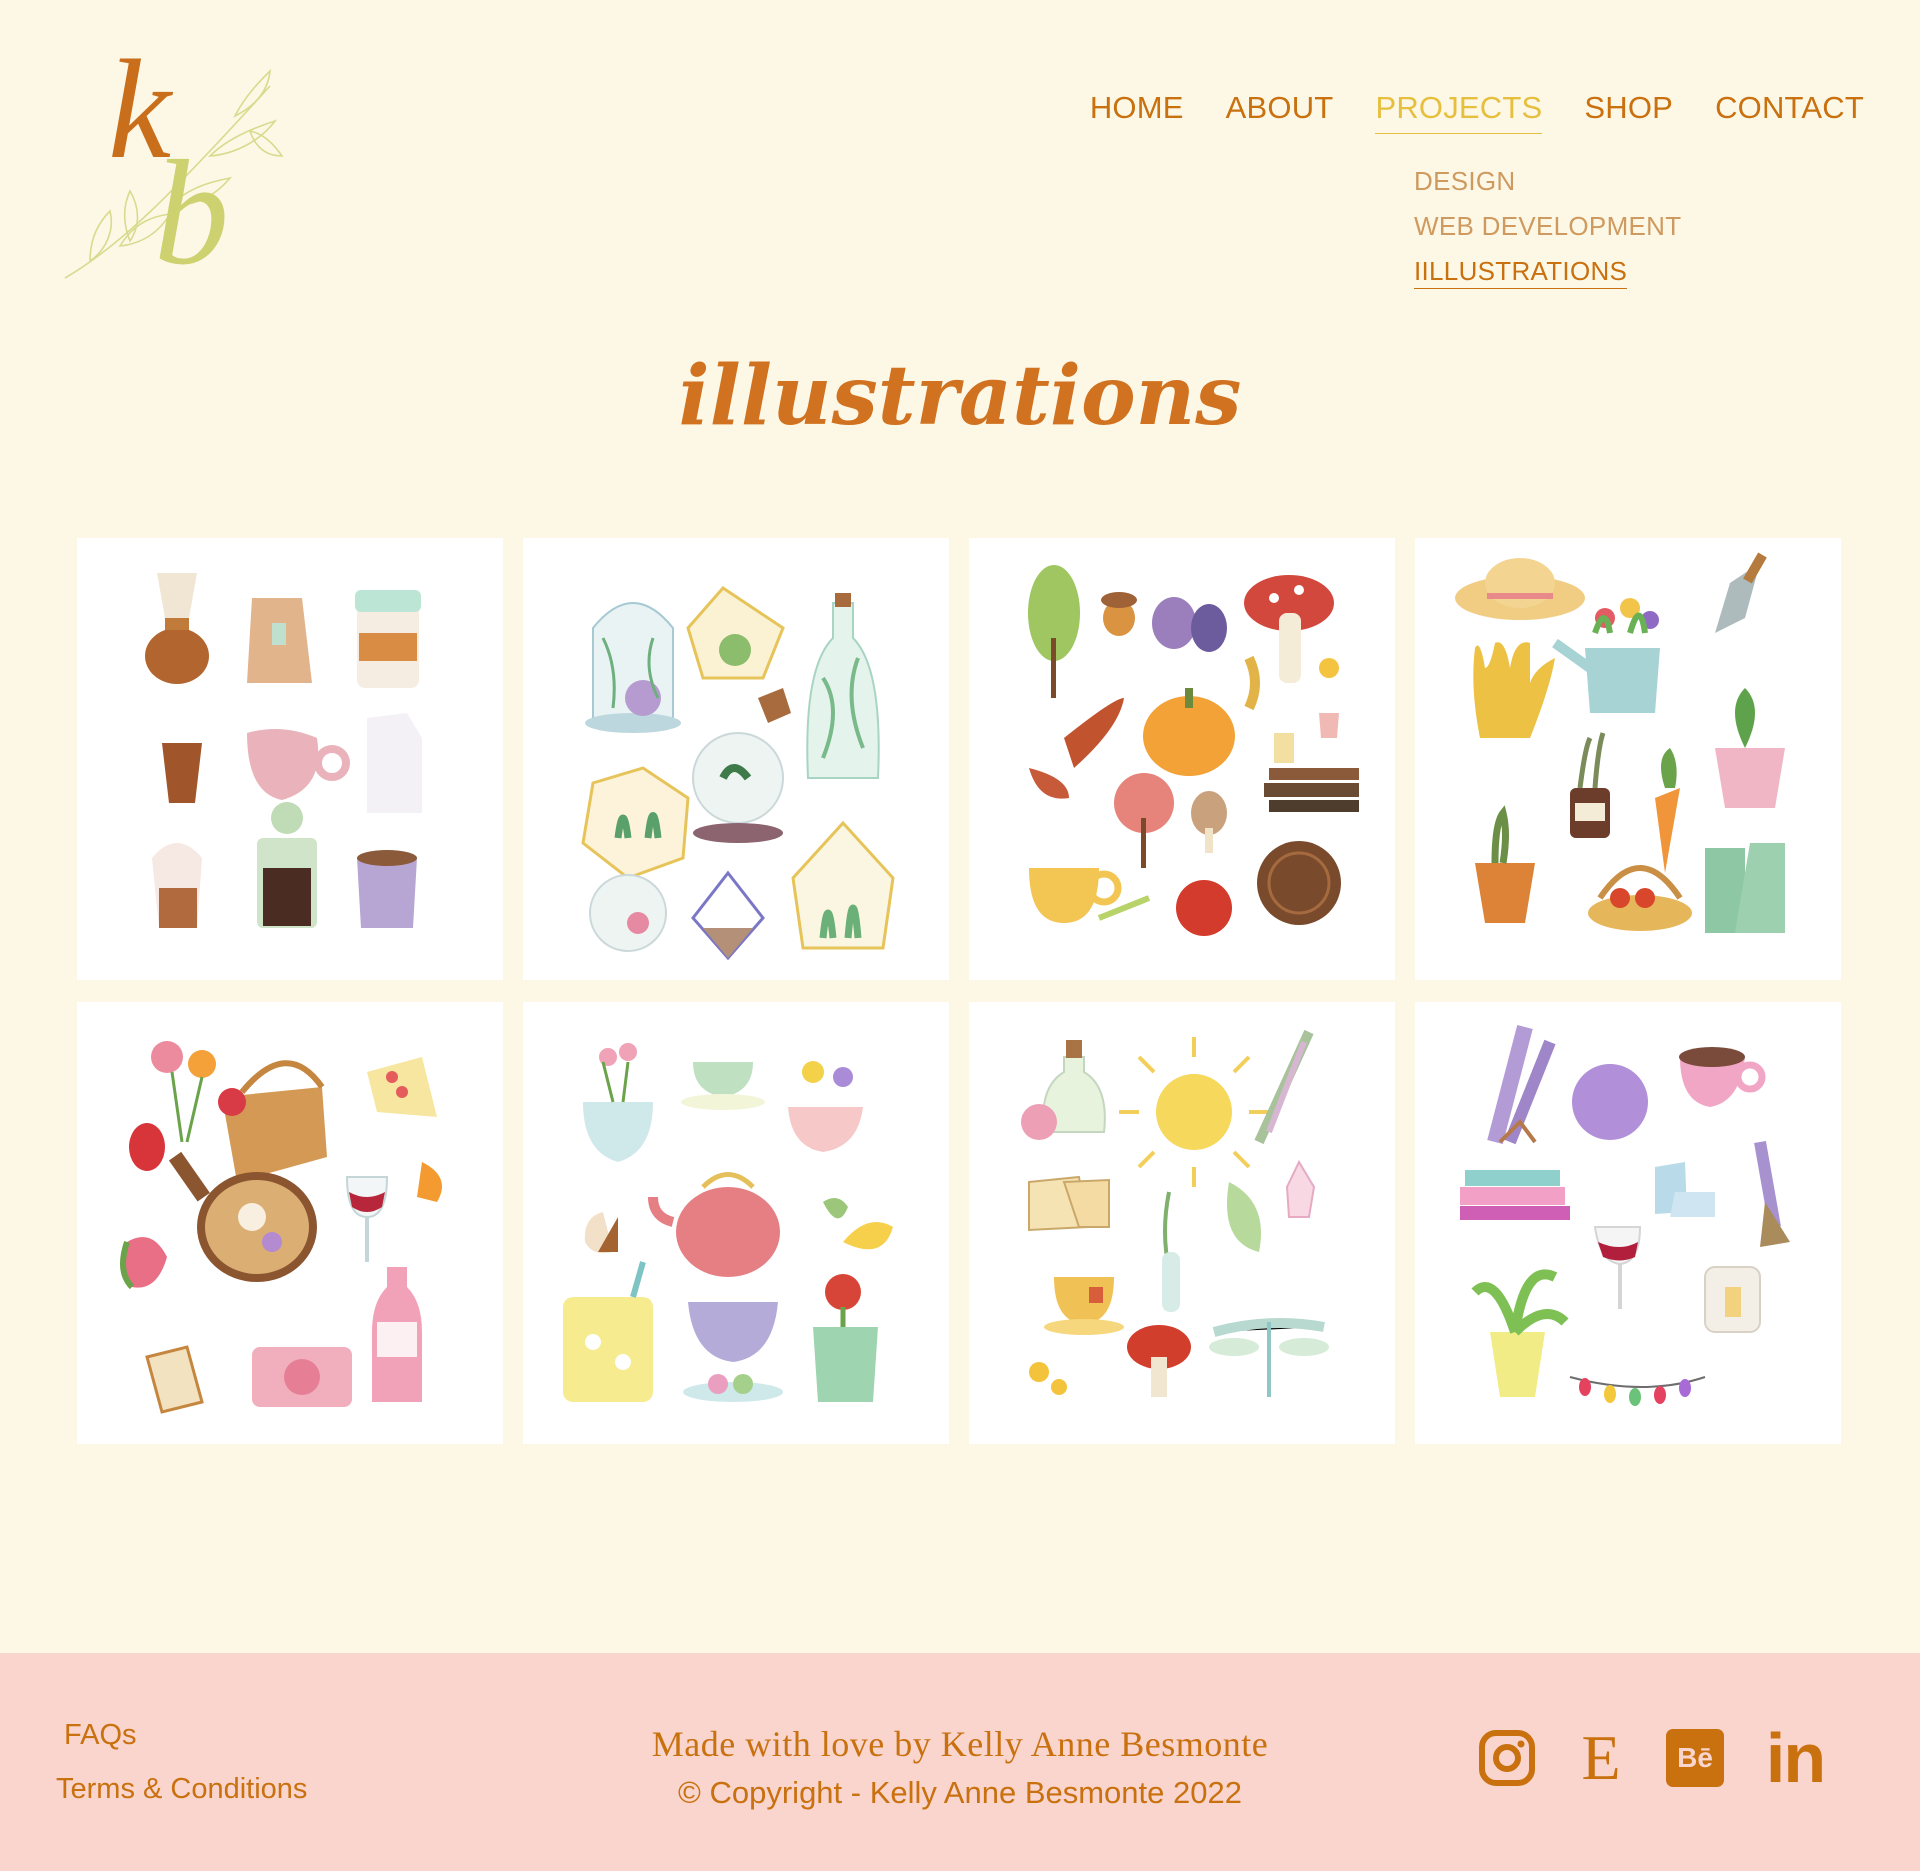 The width and height of the screenshot is (1920, 1871). I want to click on projects-submenu: DESIGN WEB DEVELOPMENT IILLUSTRATIONS, so click(1547, 238).